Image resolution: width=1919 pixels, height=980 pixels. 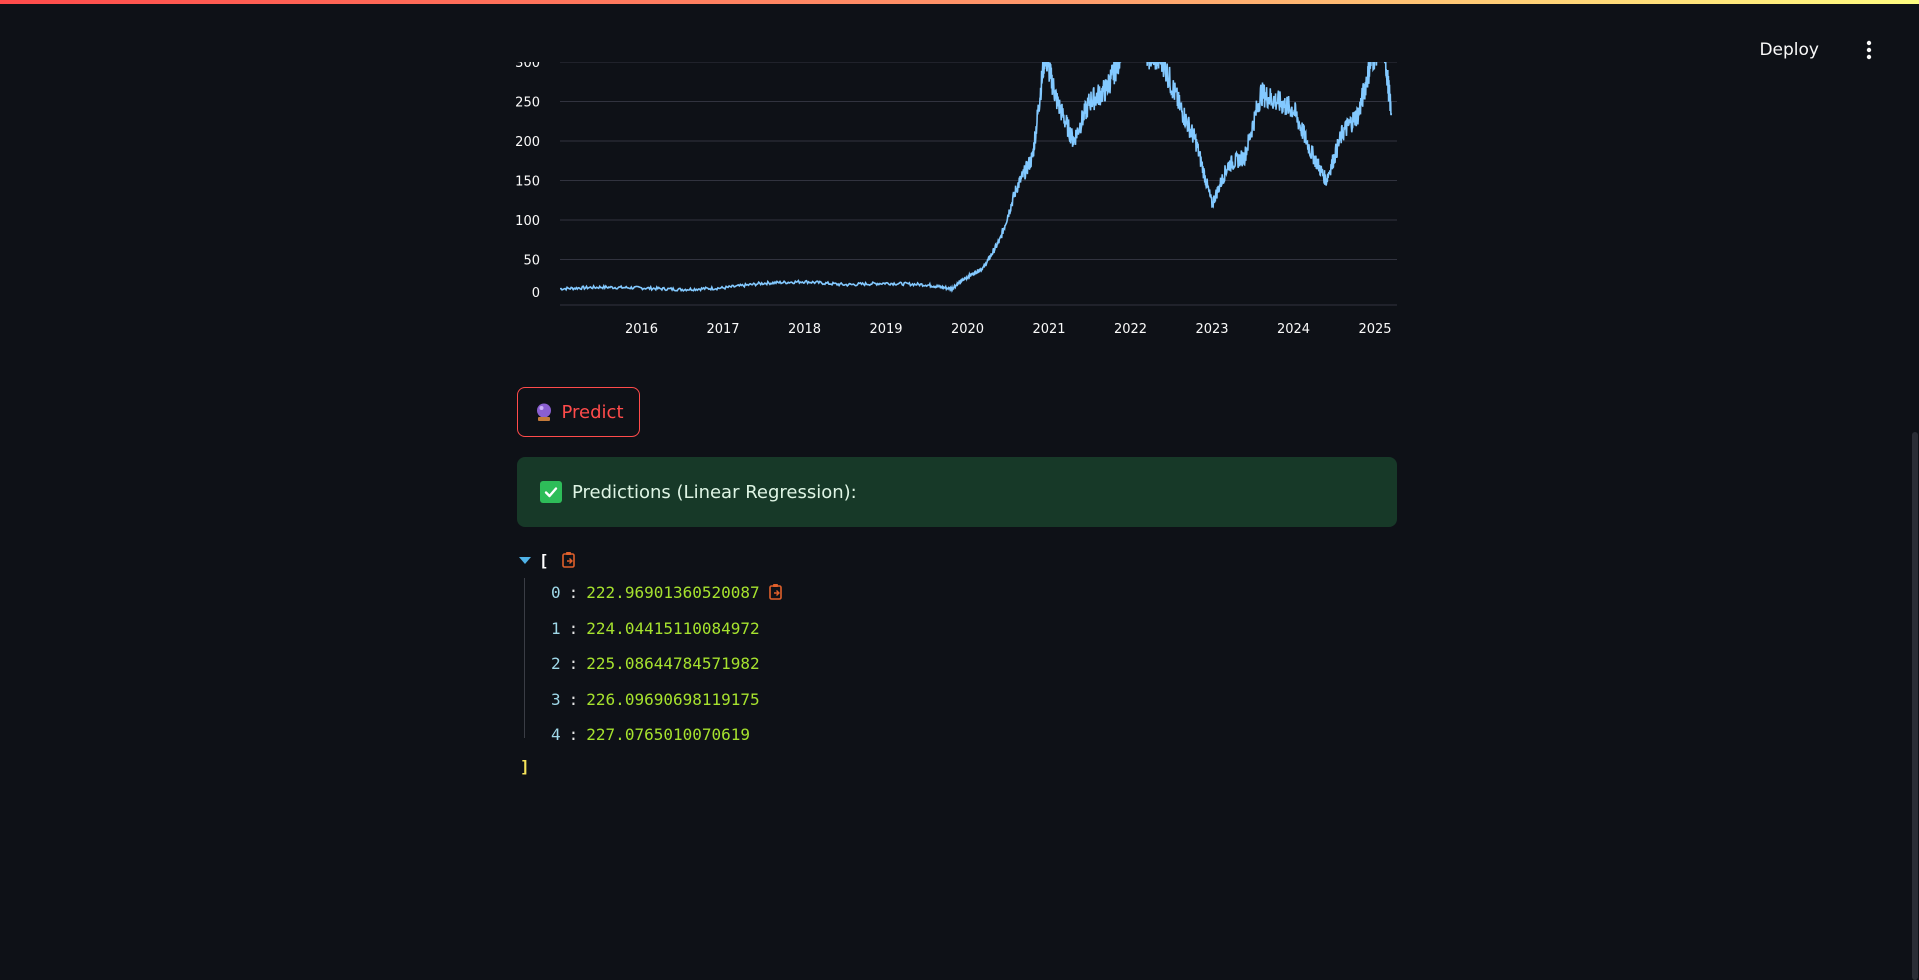 I want to click on app-header: Deploy, so click(x=1719, y=48).